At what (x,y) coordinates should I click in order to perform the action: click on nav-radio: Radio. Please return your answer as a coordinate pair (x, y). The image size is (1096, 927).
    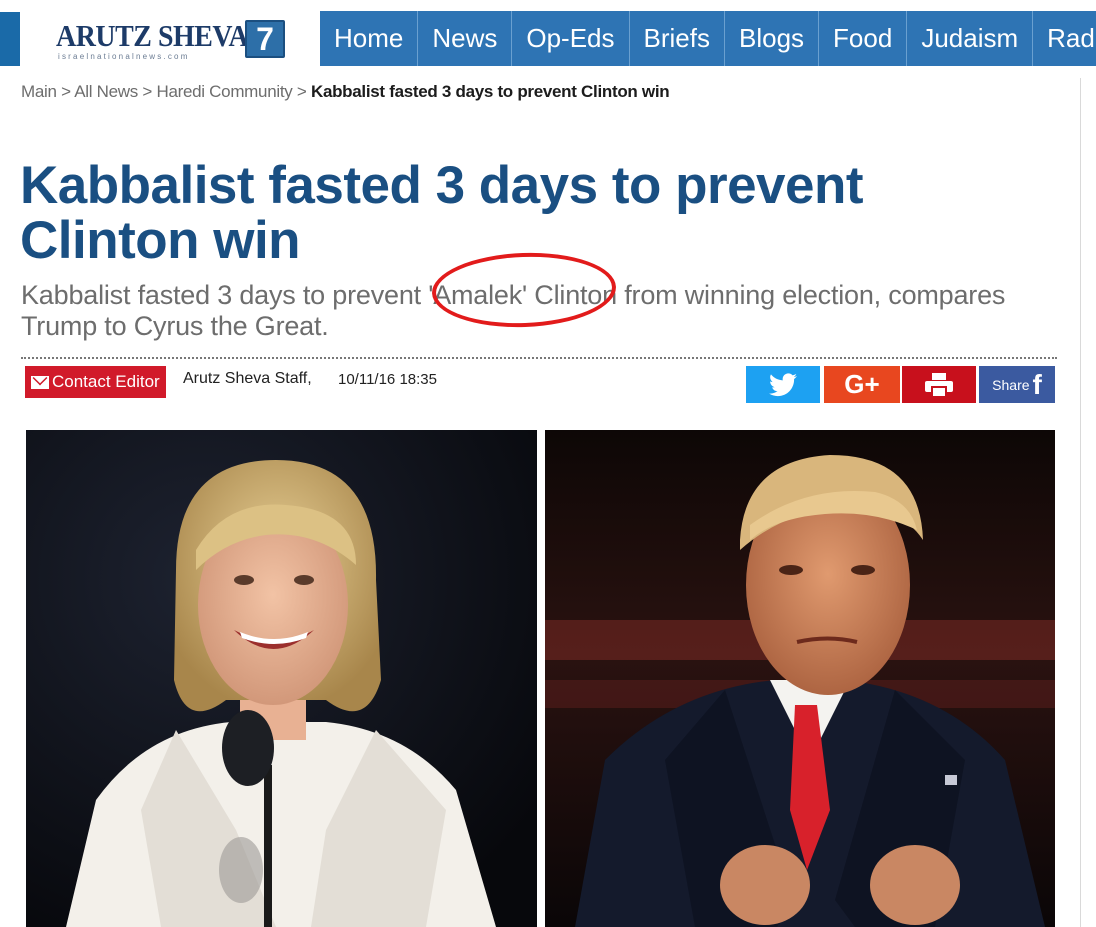
    Looking at the image, I should click on (1064, 38).